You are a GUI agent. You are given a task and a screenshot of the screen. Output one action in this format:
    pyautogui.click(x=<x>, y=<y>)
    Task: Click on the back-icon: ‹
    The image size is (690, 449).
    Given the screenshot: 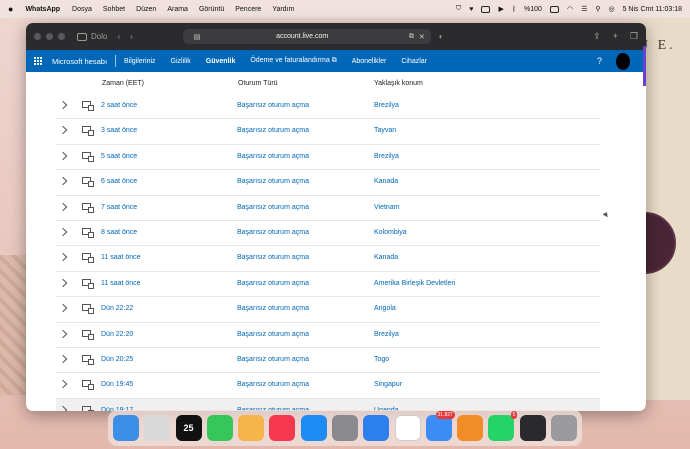 What is the action you would take?
    pyautogui.click(x=118, y=36)
    